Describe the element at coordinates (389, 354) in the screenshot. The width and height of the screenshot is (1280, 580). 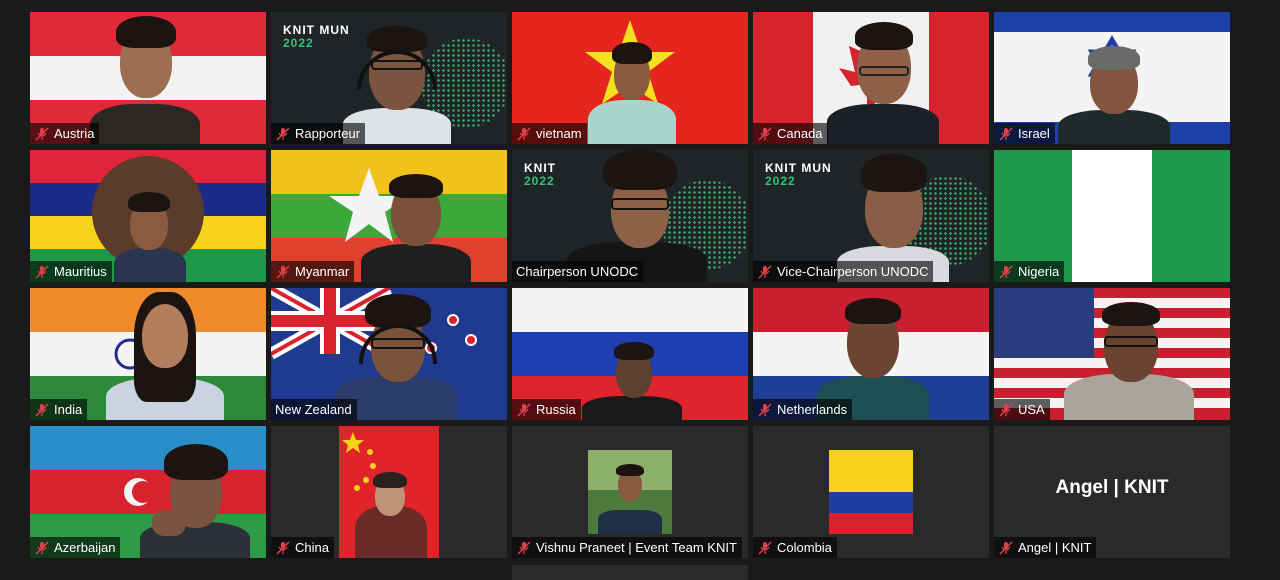
I see `participant-tile-new-zealand: New Zealand` at that location.